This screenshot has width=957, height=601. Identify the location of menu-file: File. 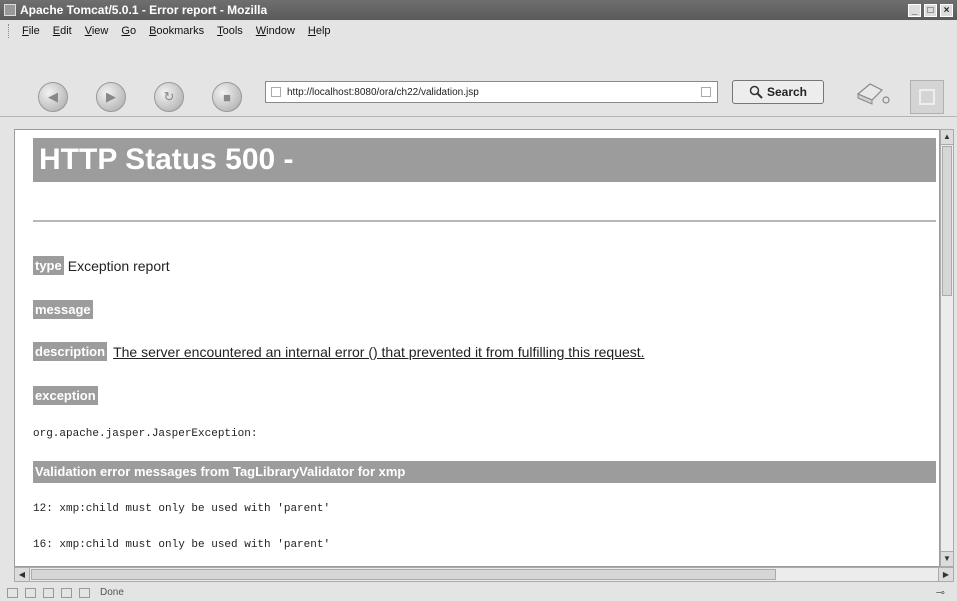
(31, 31).